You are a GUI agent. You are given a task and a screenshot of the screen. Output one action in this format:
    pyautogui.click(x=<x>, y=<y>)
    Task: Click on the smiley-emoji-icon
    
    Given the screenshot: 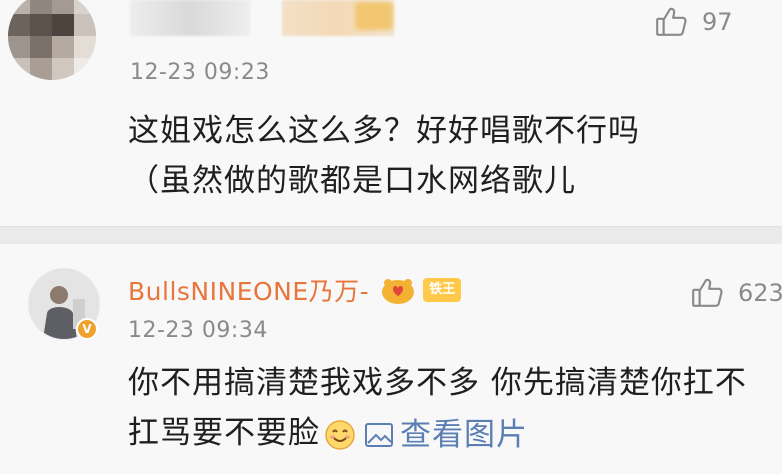 What is the action you would take?
    pyautogui.click(x=338, y=435)
    